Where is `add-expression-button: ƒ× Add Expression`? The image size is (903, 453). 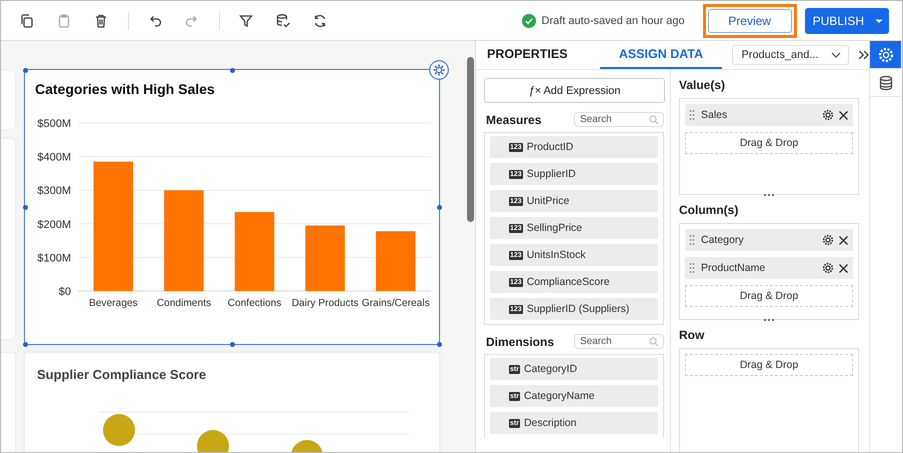 add-expression-button: ƒ× Add Expression is located at coordinates (574, 90).